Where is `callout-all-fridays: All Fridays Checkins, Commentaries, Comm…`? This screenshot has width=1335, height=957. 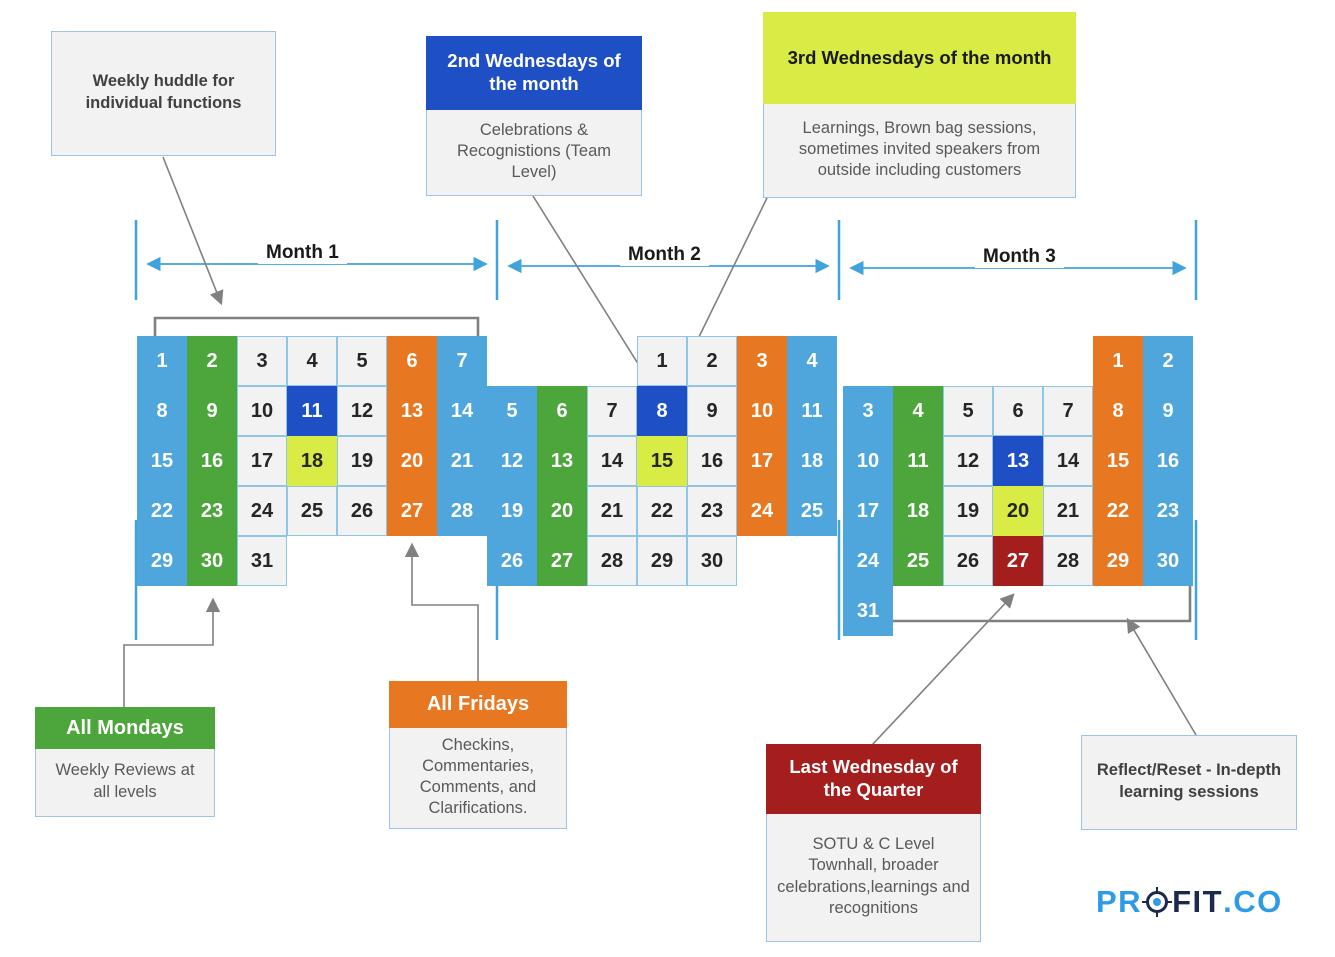 callout-all-fridays: All Fridays Checkins, Commentaries, Comm… is located at coordinates (478, 755).